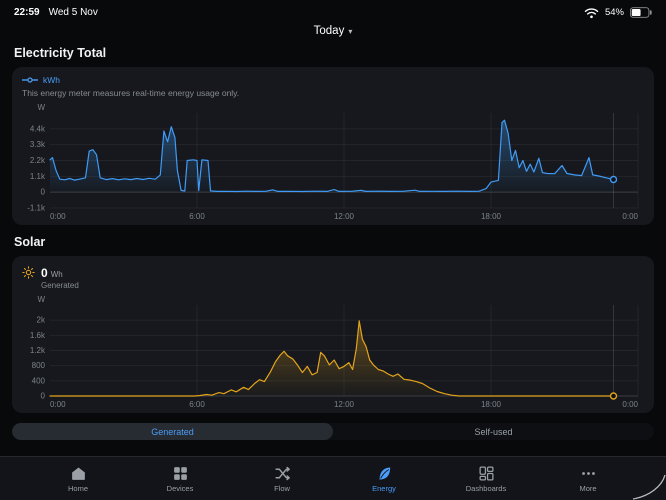  I want to click on tab-energy-label: Energy, so click(384, 488).